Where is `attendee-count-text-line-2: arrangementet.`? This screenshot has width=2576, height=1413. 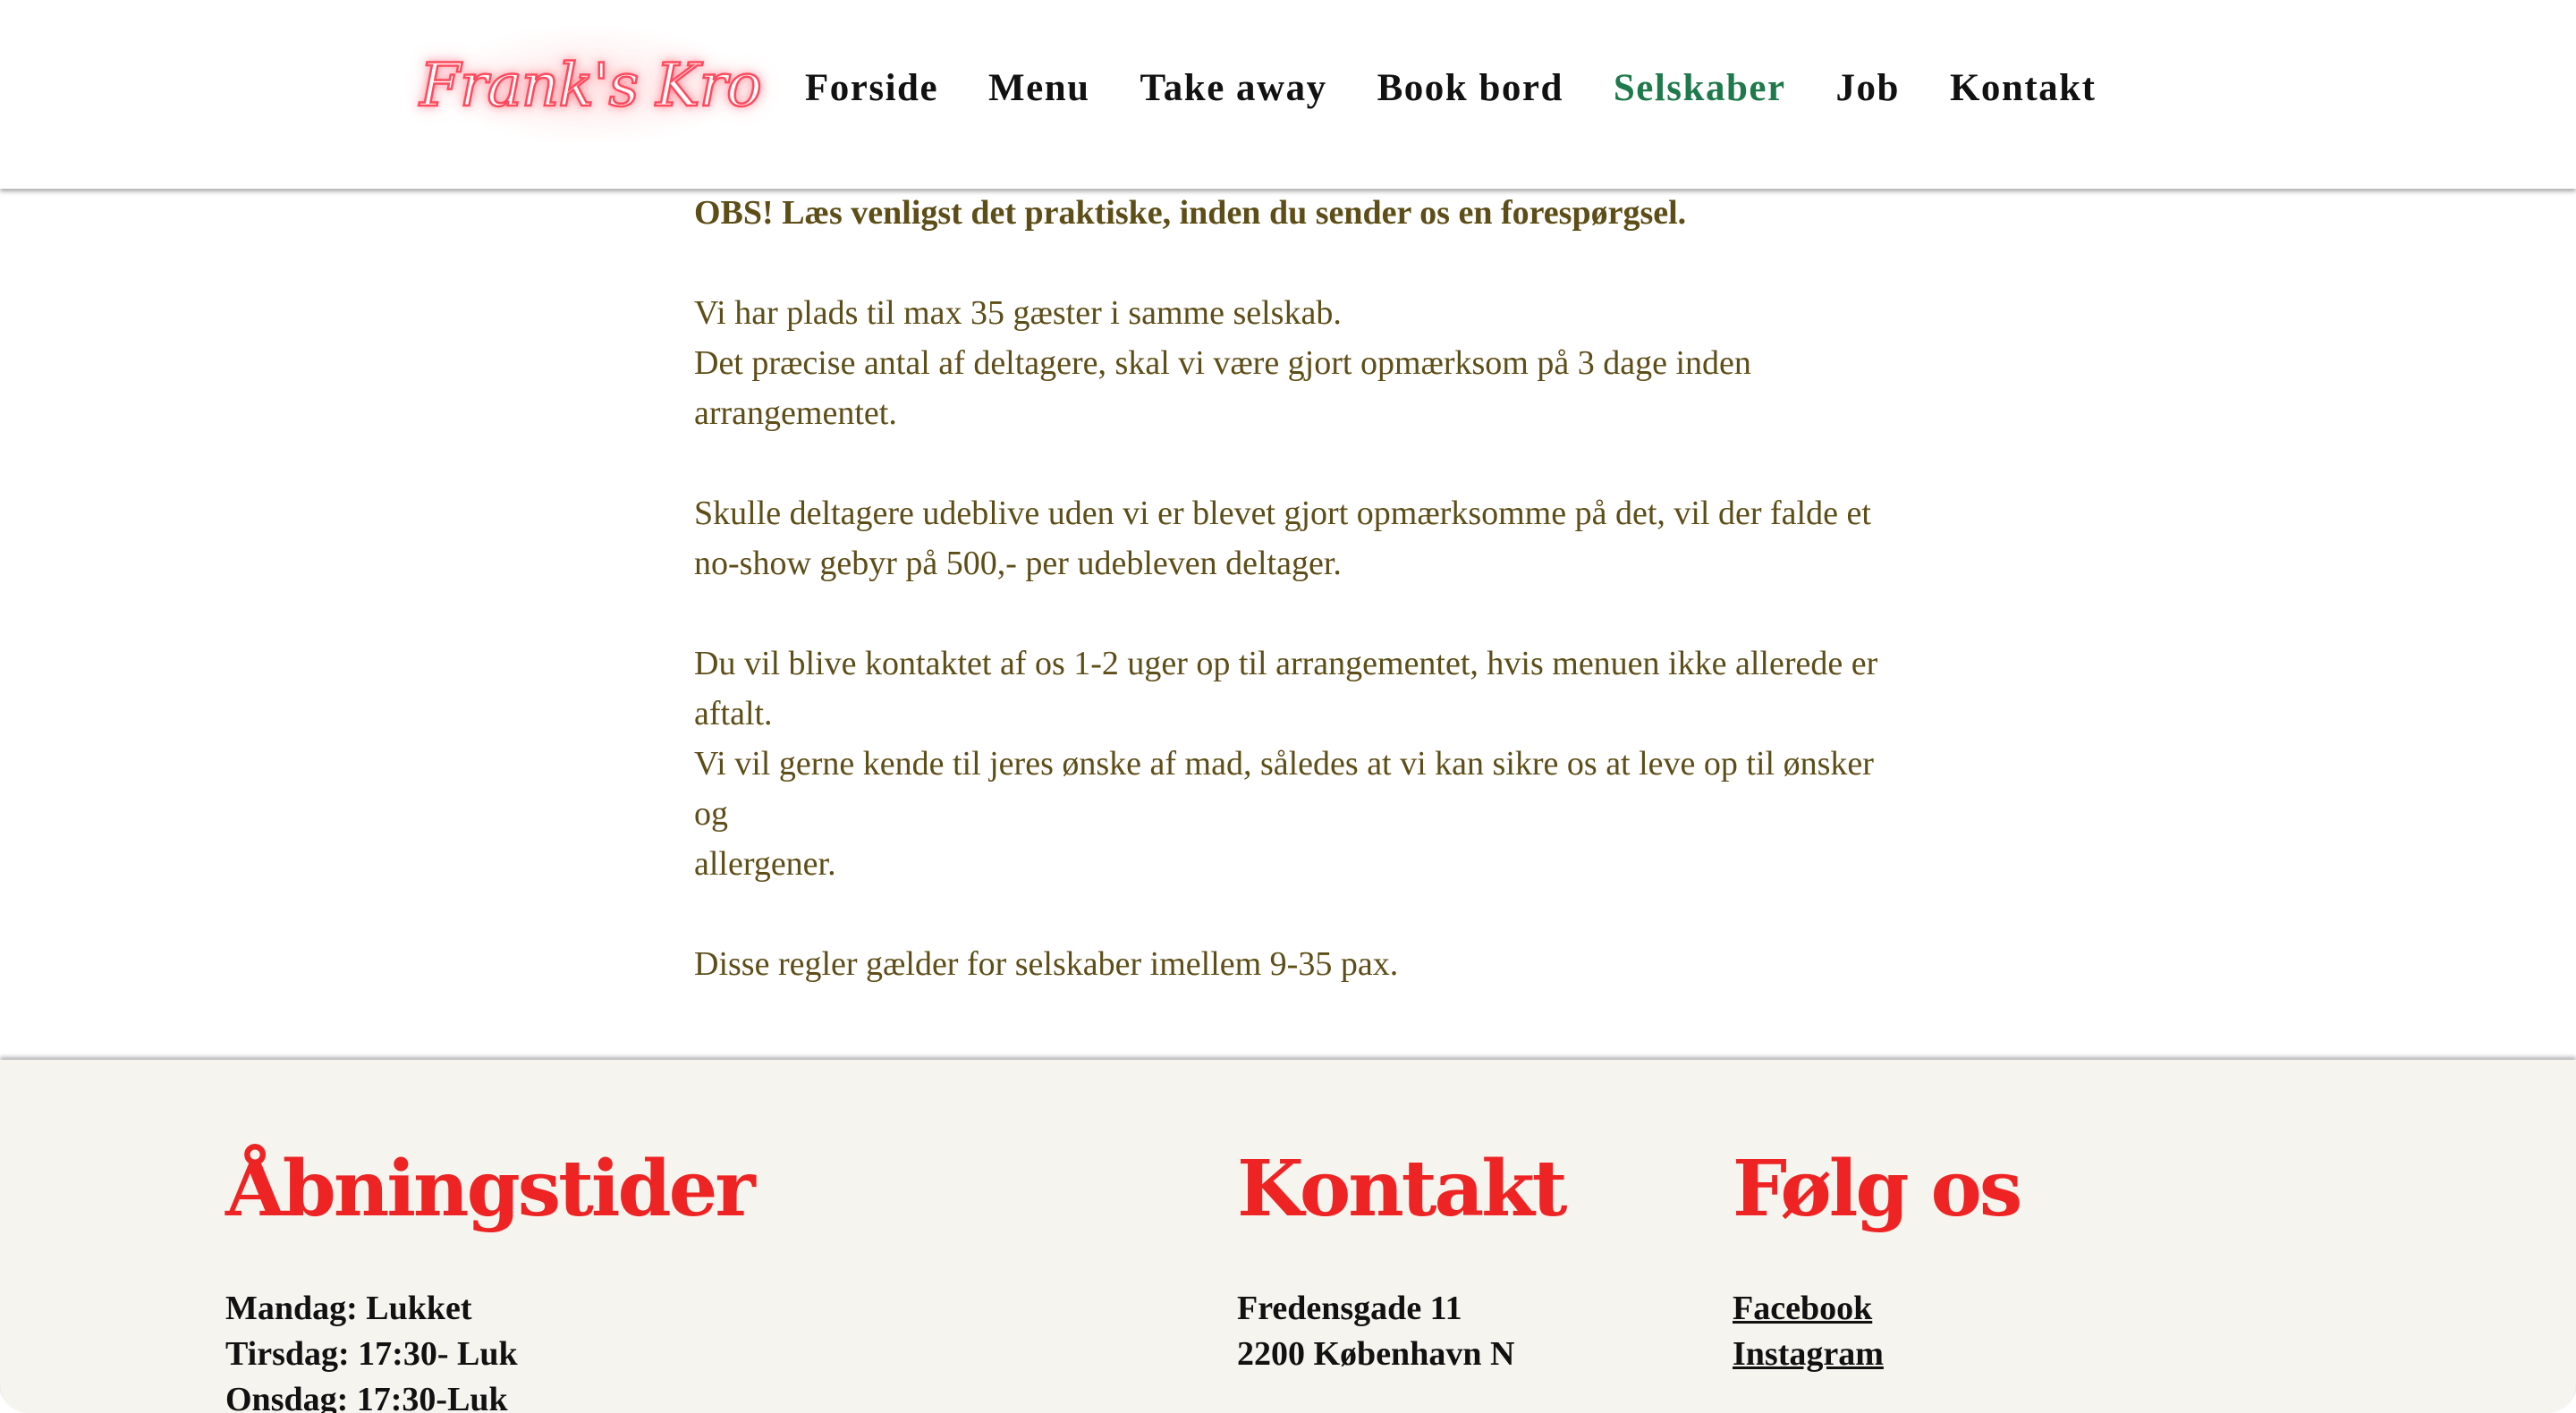 attendee-count-text-line-2: arrangementet. is located at coordinates (795, 413).